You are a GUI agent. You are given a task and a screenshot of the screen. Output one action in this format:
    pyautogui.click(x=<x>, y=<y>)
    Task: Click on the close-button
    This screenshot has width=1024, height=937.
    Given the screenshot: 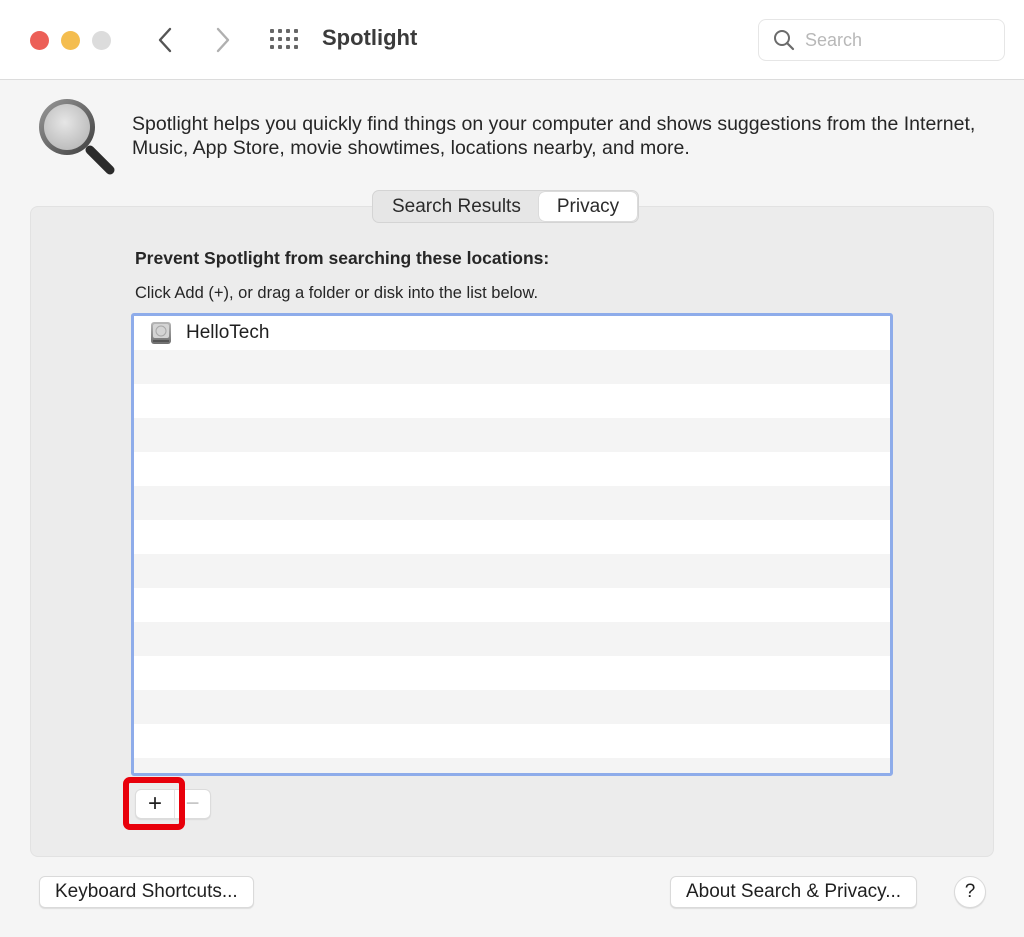 What is the action you would take?
    pyautogui.click(x=39, y=40)
    